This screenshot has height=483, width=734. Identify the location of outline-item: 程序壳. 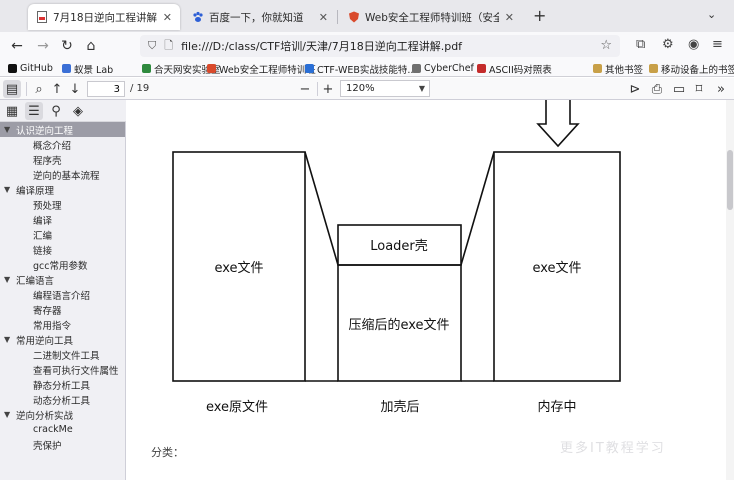
(62, 159).